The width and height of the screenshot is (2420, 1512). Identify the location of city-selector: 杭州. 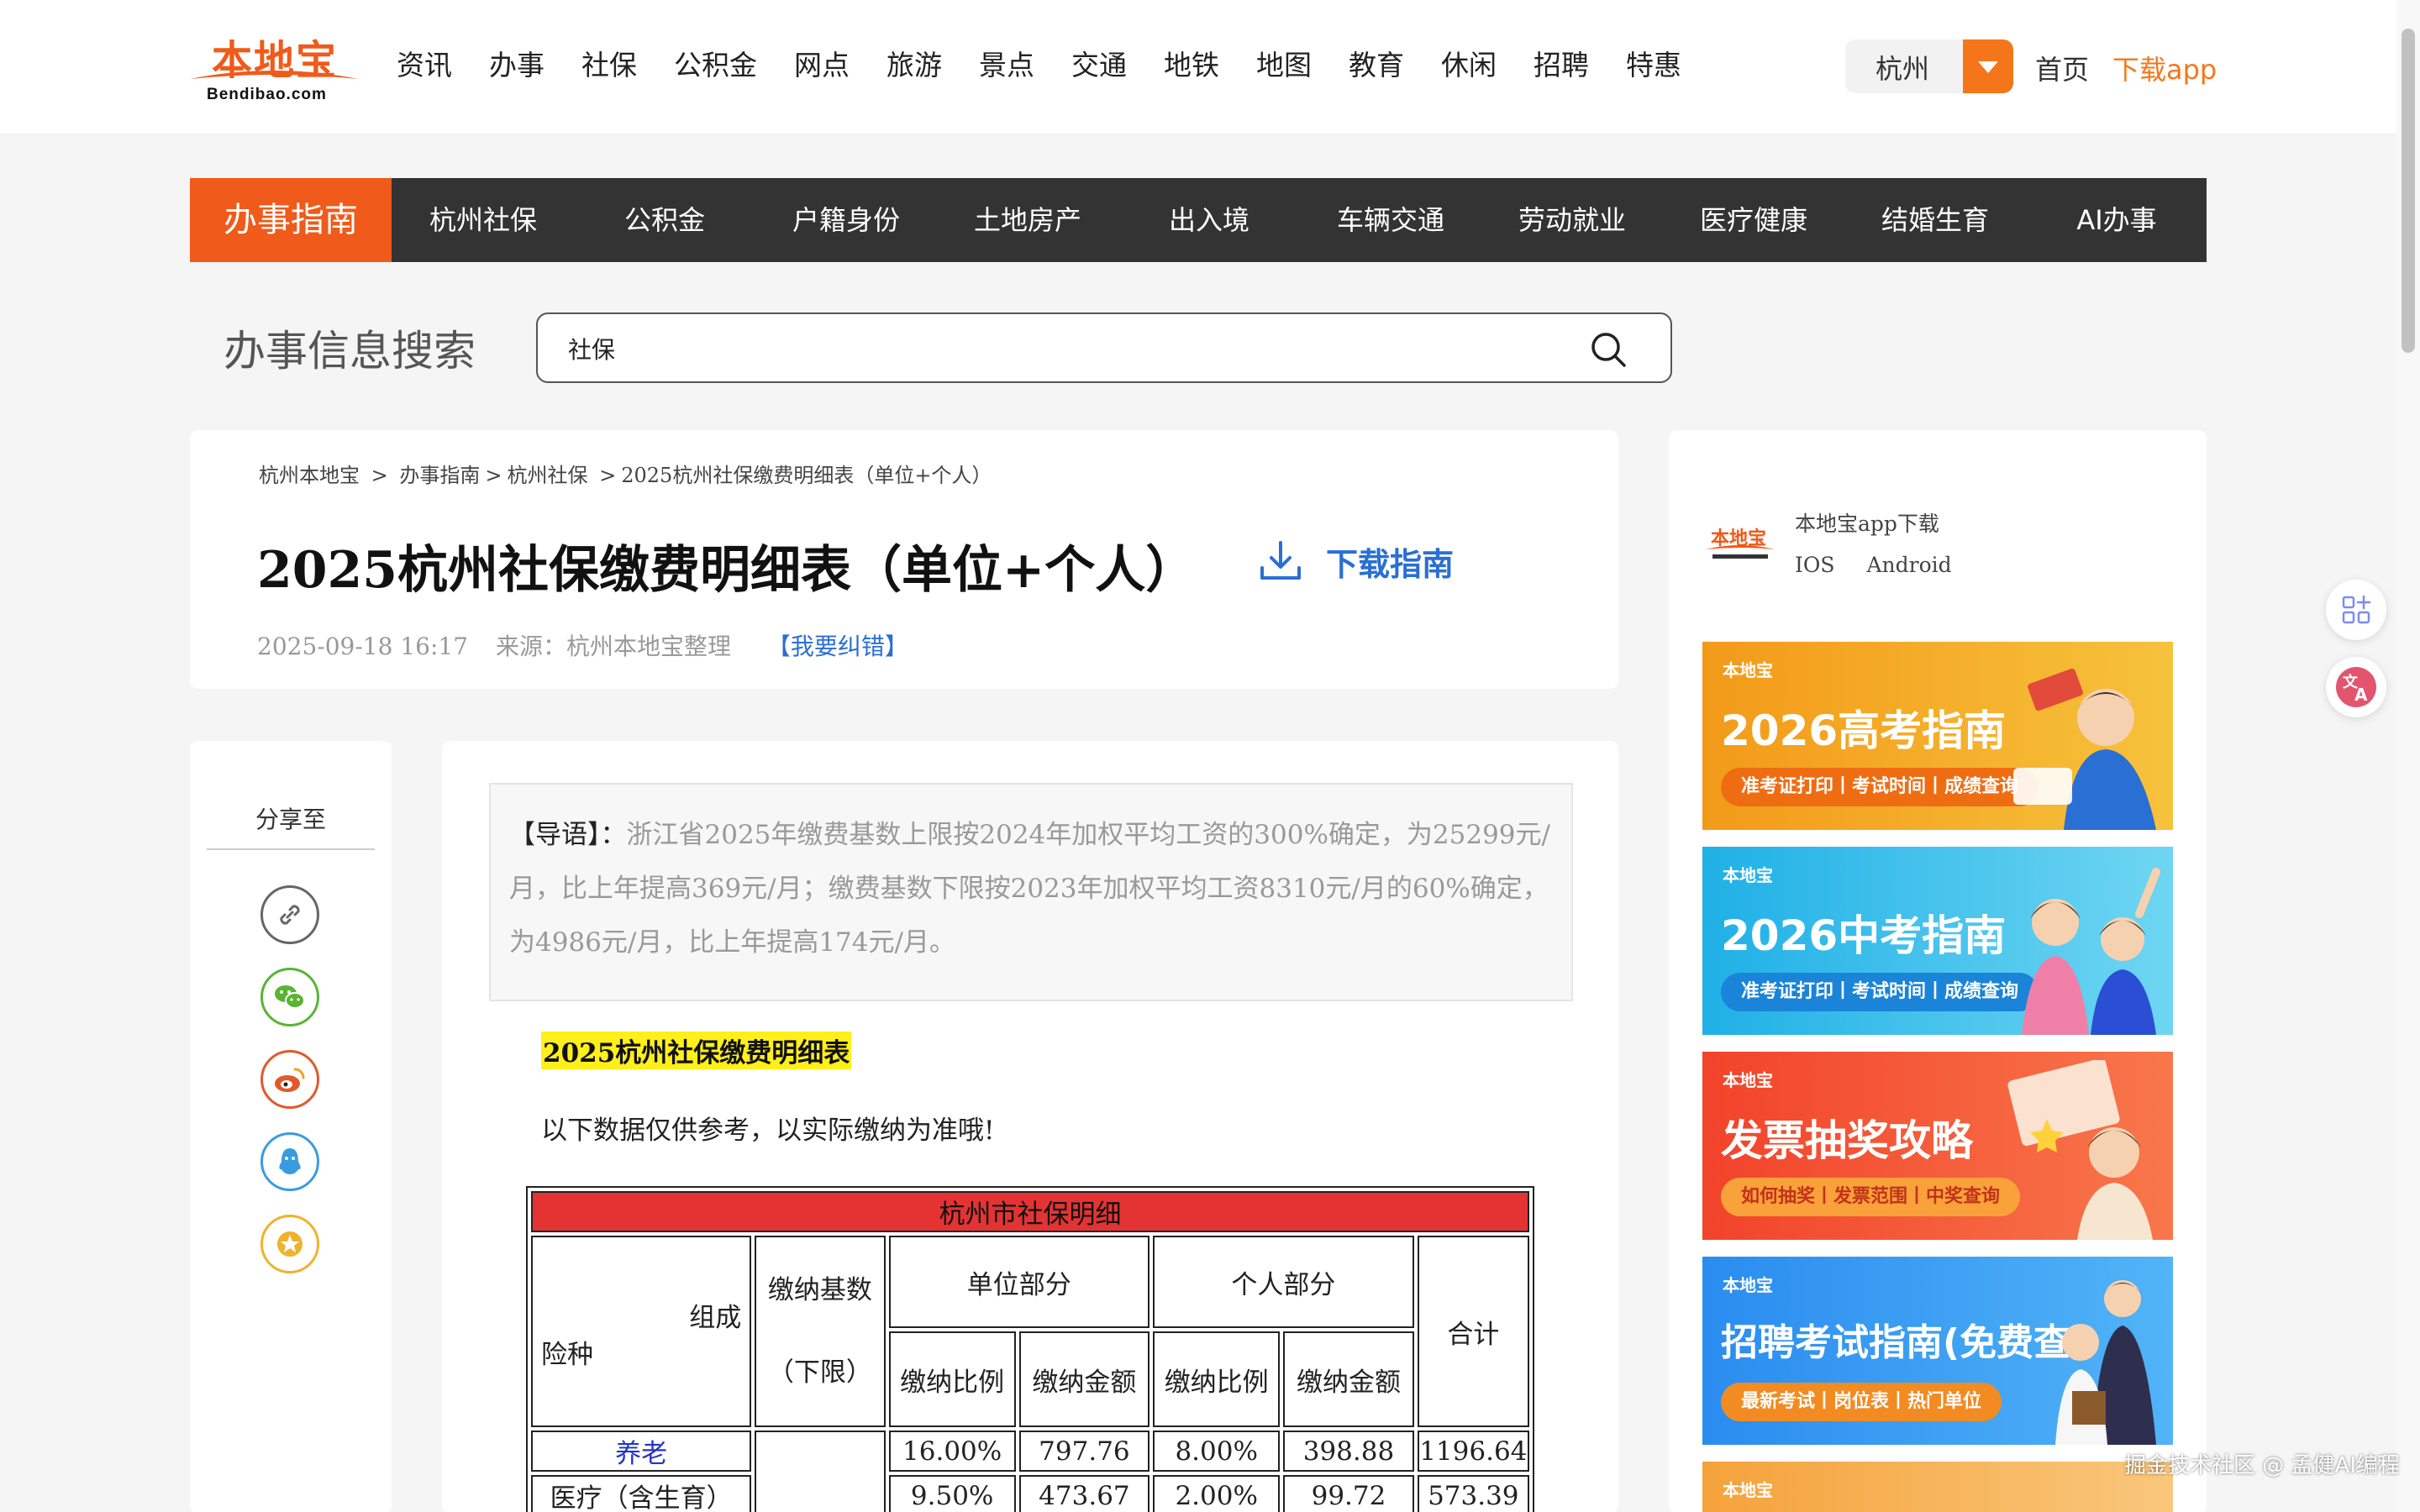
(1929, 66).